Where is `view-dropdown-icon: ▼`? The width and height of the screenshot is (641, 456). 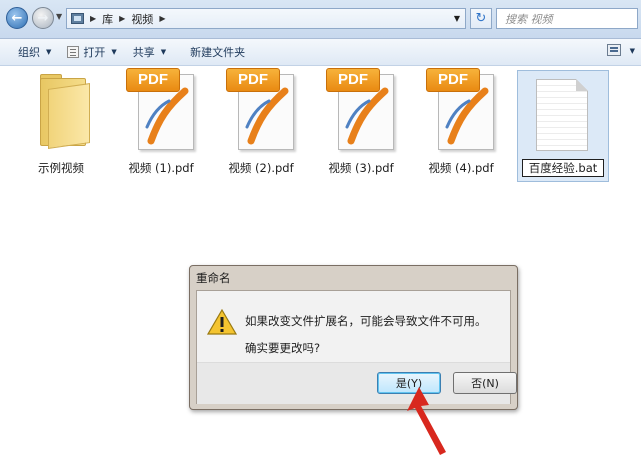
view-dropdown-icon: ▼ is located at coordinates (632, 51).